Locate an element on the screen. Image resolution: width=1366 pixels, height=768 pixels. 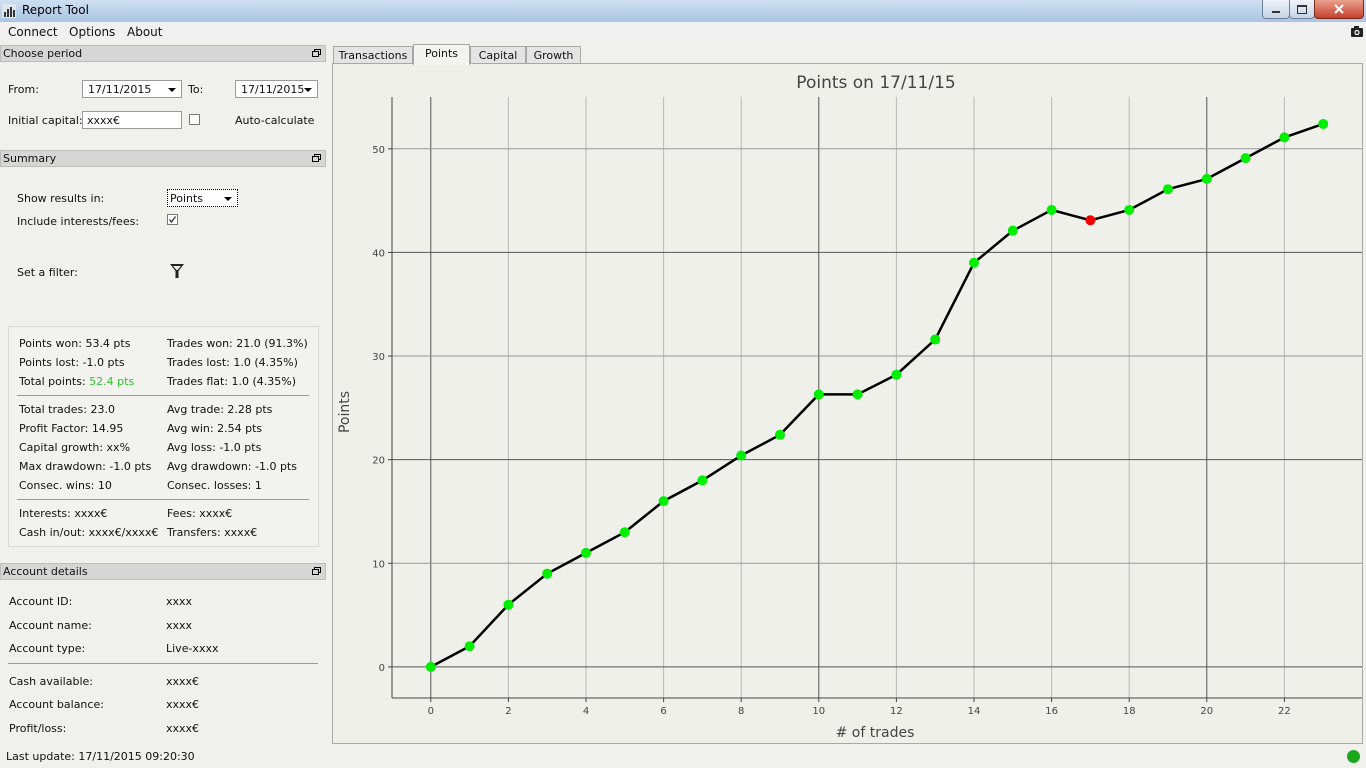
tab-points: Points is located at coordinates (441, 54).